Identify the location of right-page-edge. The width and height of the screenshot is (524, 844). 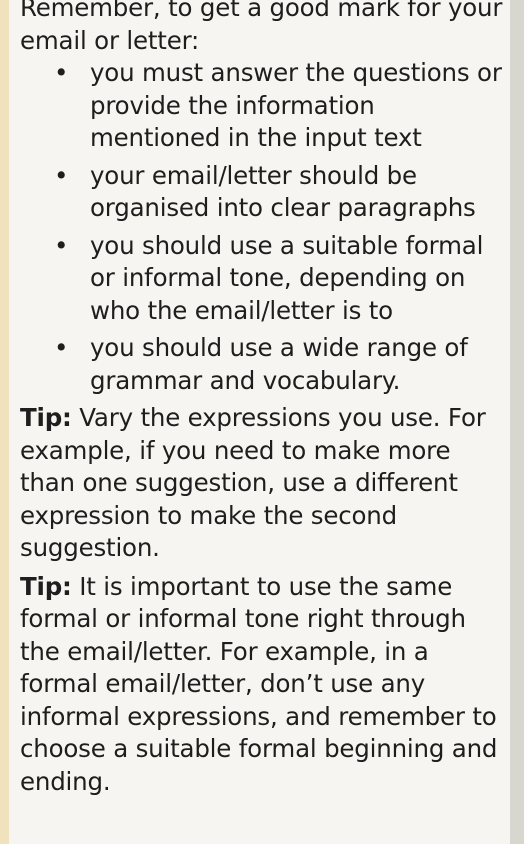
(517, 422).